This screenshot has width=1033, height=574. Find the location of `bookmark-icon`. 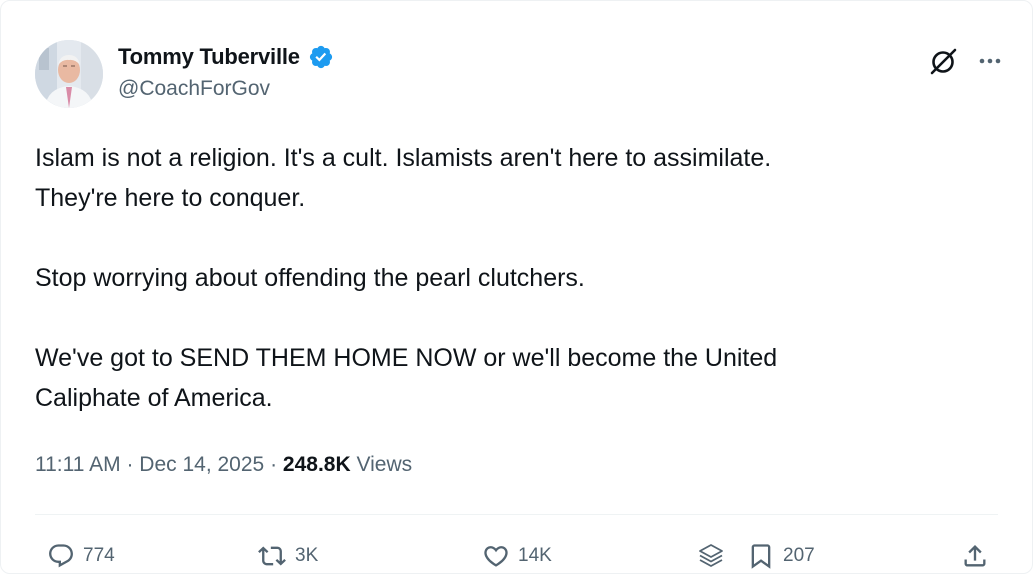

bookmark-icon is located at coordinates (761, 556).